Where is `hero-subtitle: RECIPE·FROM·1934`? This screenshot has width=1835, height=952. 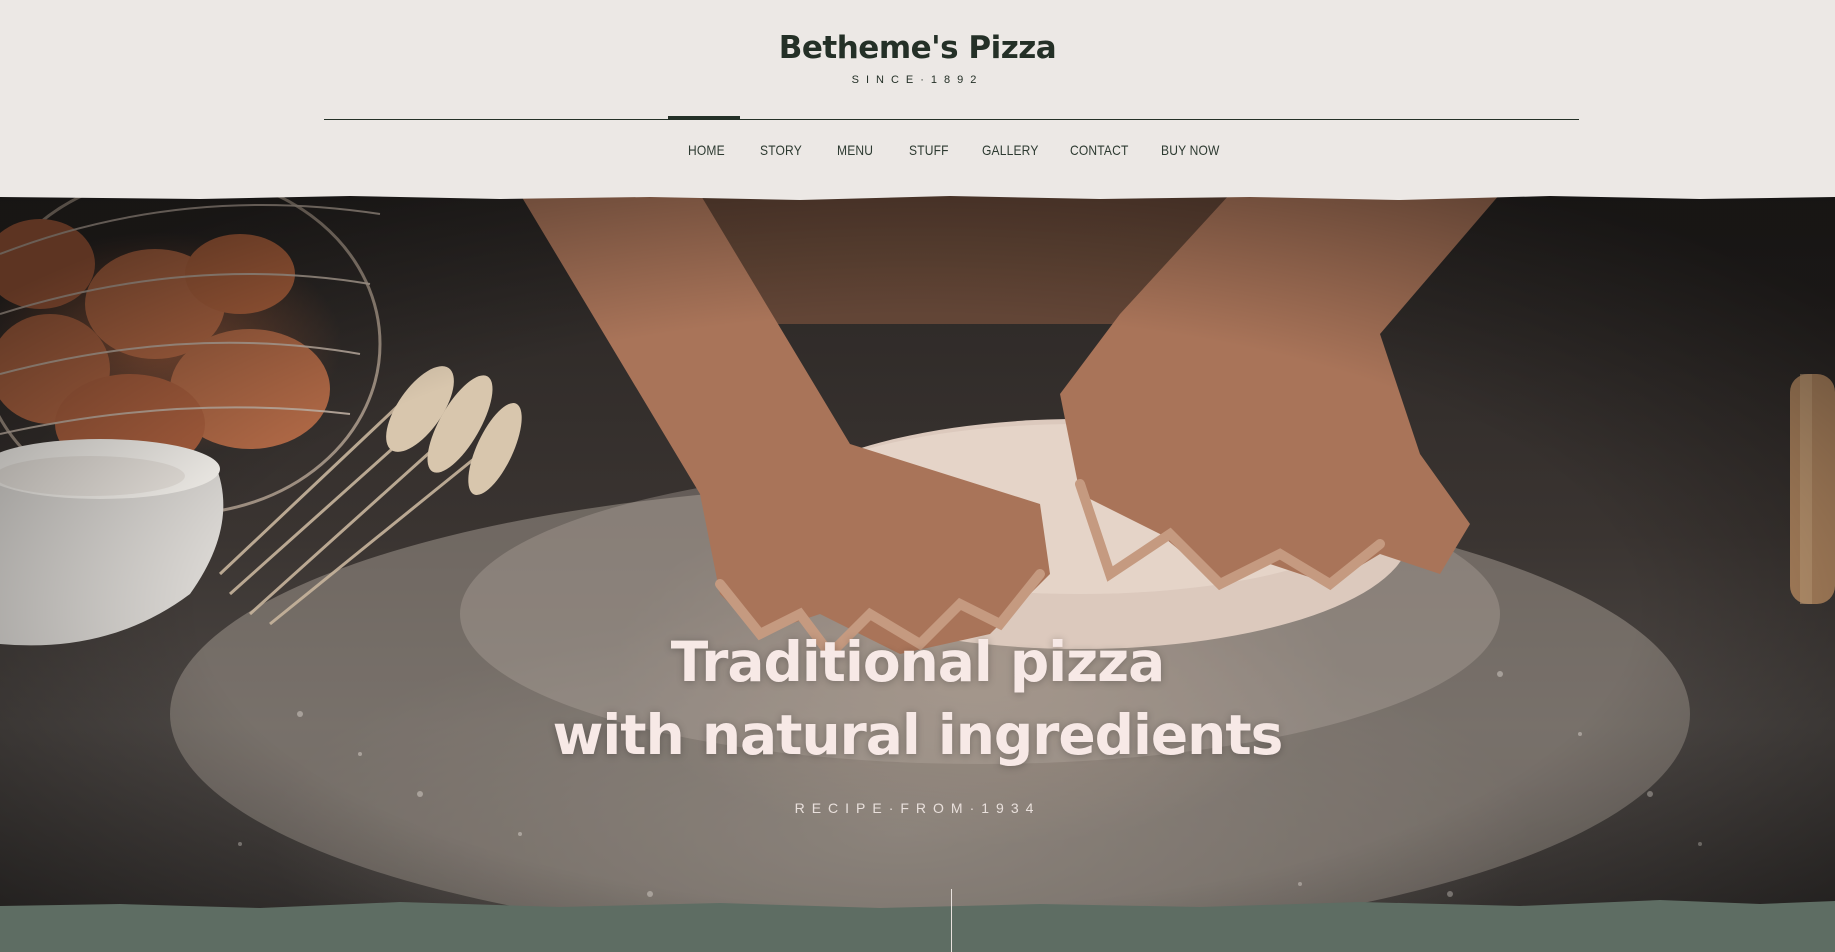
hero-subtitle: RECIPE·FROM·1934 is located at coordinates (917, 808).